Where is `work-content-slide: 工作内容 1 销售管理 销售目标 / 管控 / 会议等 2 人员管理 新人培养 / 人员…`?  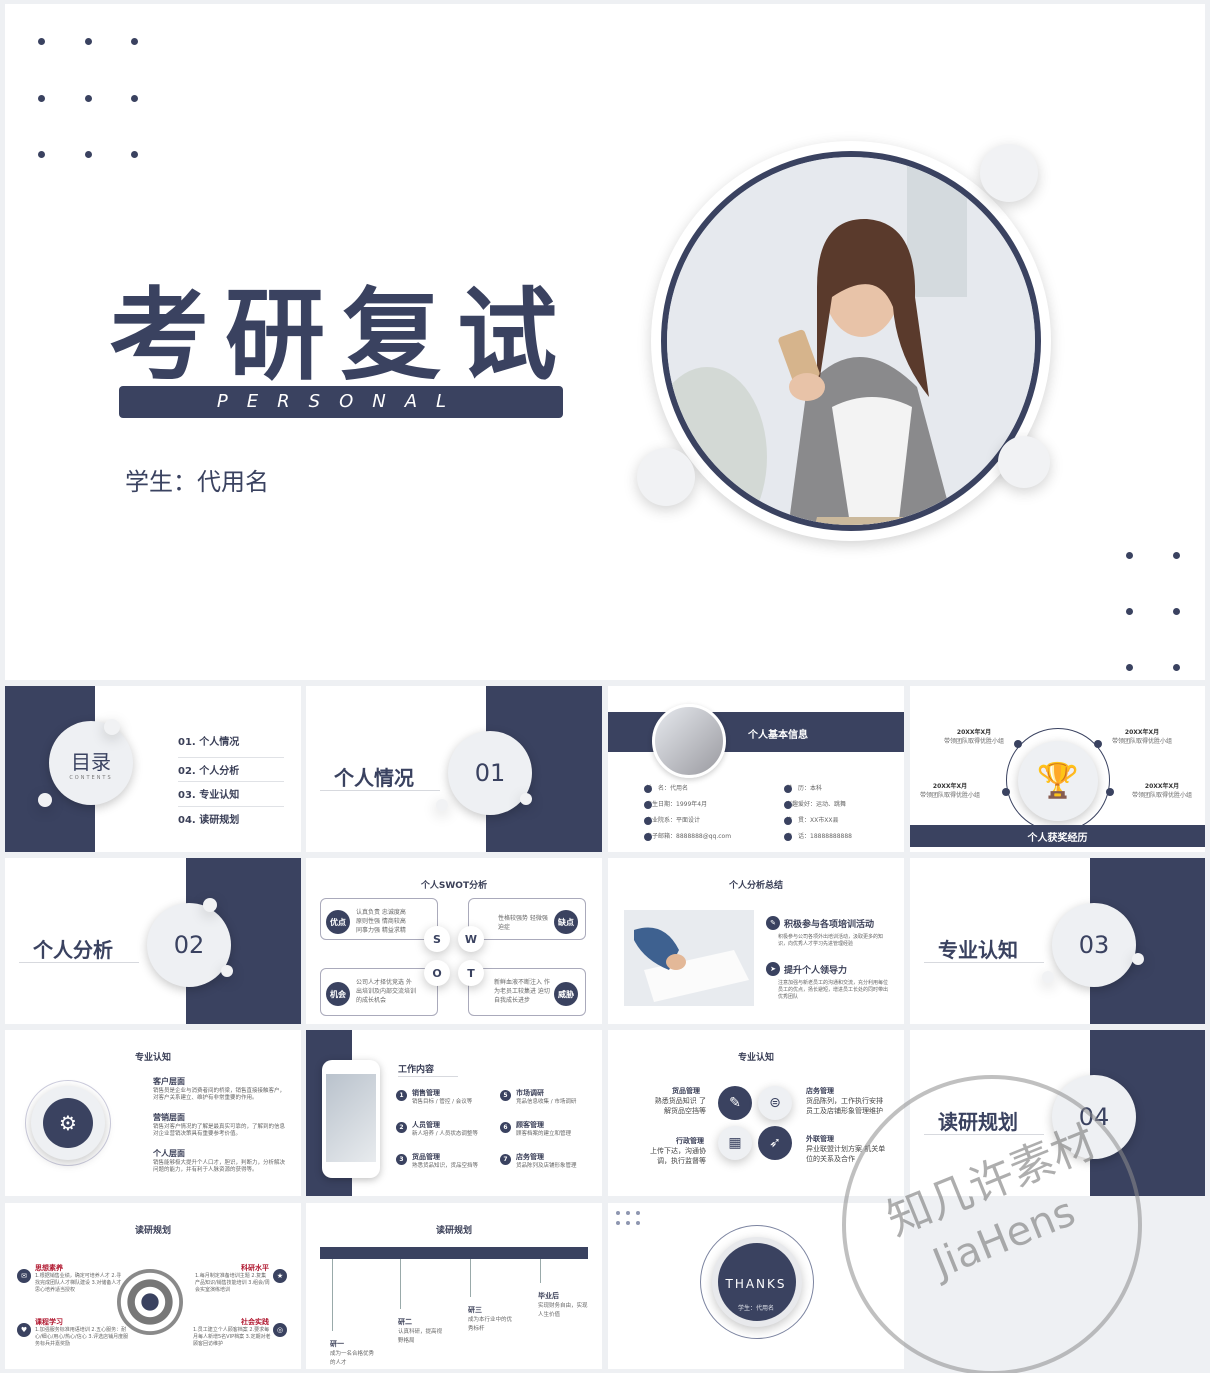 work-content-slide: 工作内容 1 销售管理 销售目标 / 管控 / 会议等 2 人员管理 新人培养 / 人员… is located at coordinates (454, 1113).